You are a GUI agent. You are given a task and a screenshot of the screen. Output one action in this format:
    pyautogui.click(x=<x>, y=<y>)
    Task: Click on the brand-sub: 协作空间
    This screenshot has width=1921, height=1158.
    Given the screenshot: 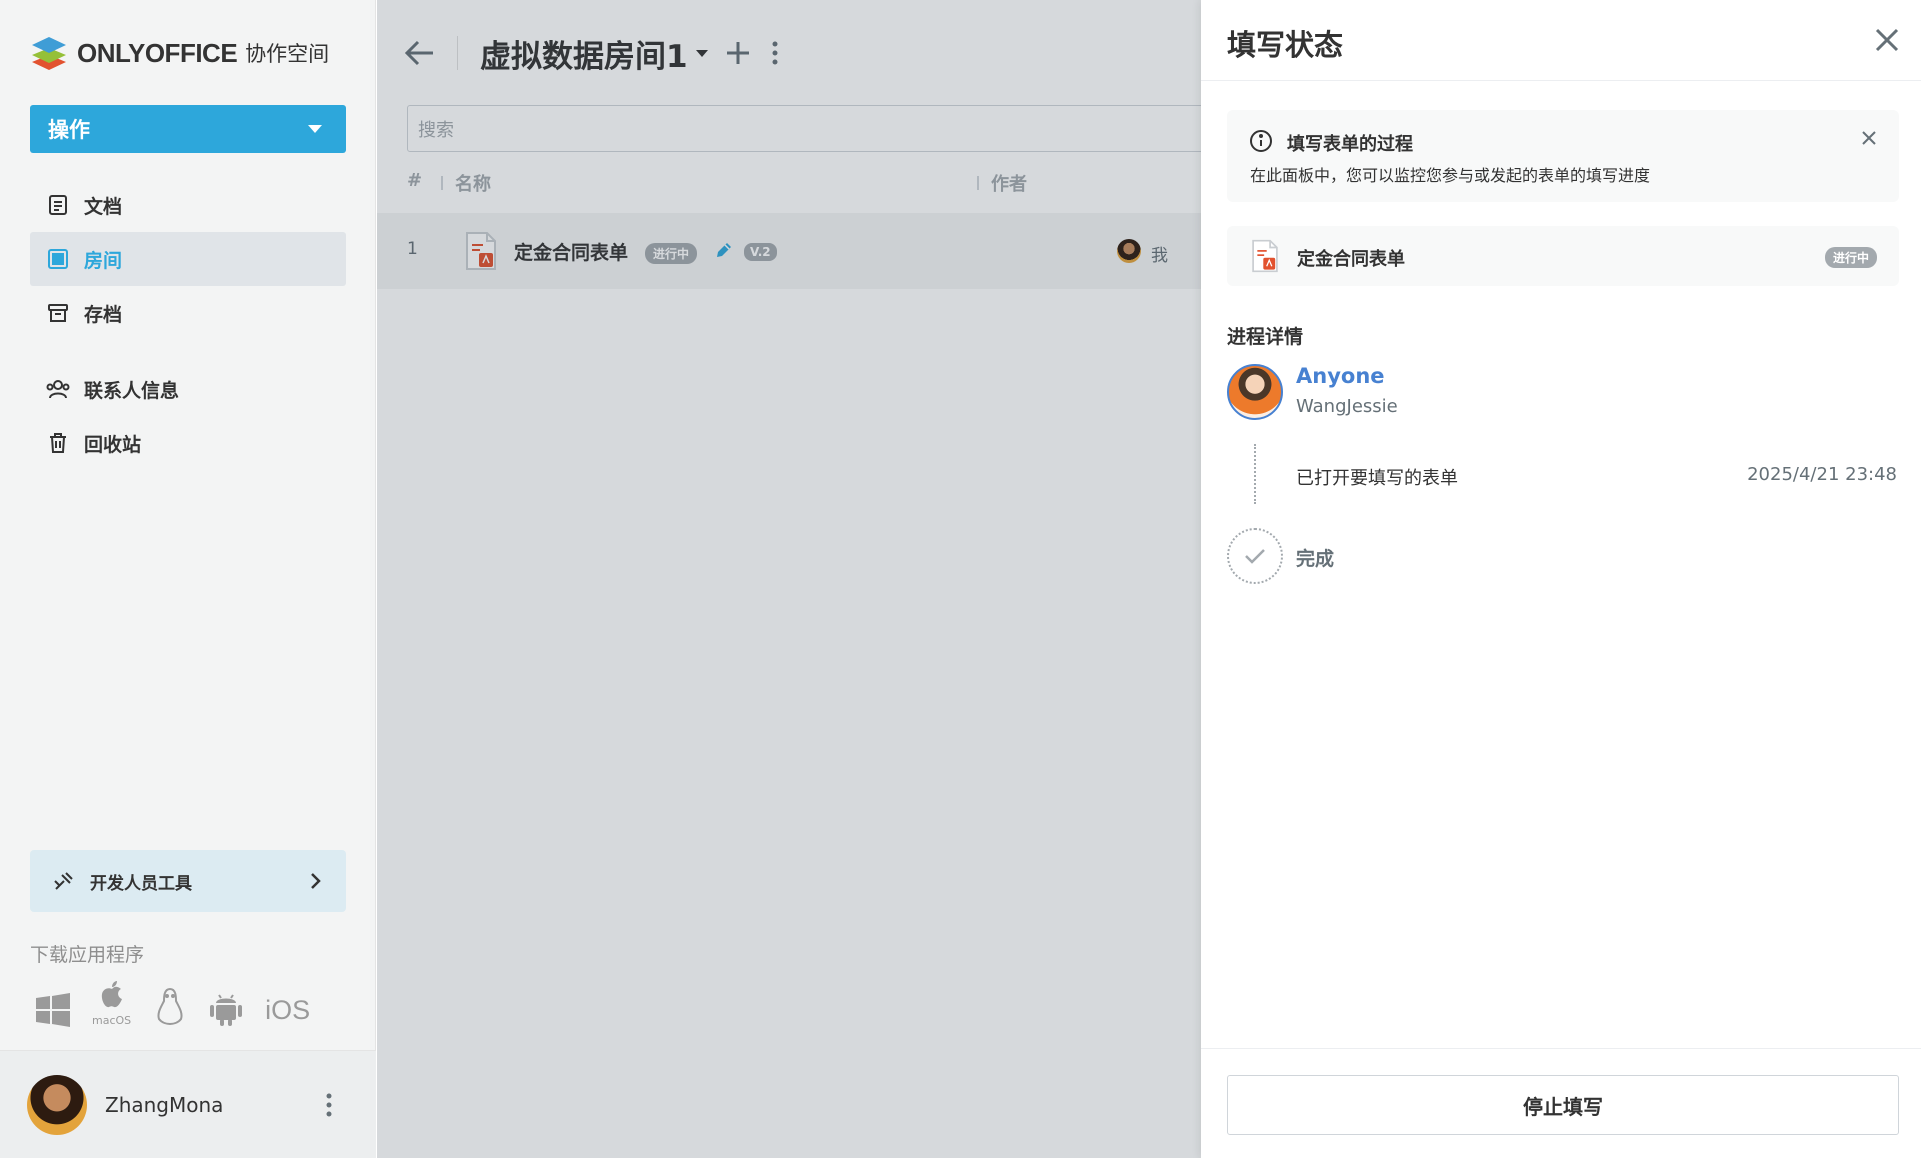 What is the action you would take?
    pyautogui.click(x=287, y=54)
    